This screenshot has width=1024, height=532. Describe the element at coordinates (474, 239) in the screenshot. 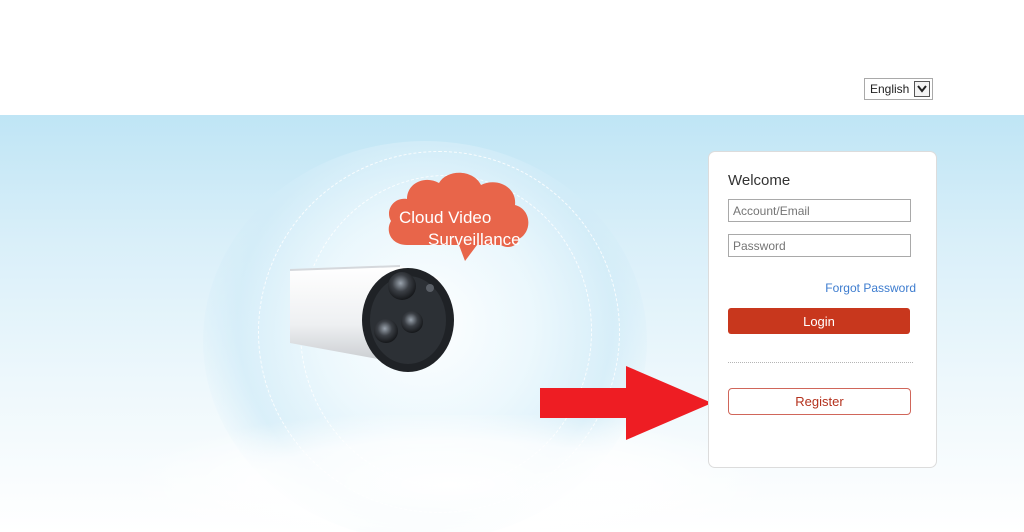

I see `bubble-line-2: Surveillance` at that location.